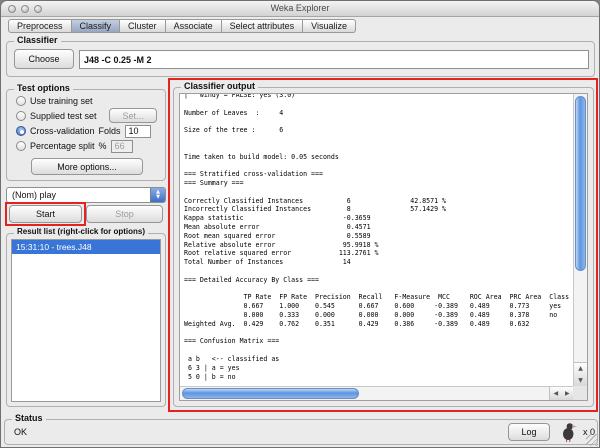 This screenshot has width=600, height=448. What do you see at coordinates (124, 214) in the screenshot?
I see `stop-button: Stop` at bounding box center [124, 214].